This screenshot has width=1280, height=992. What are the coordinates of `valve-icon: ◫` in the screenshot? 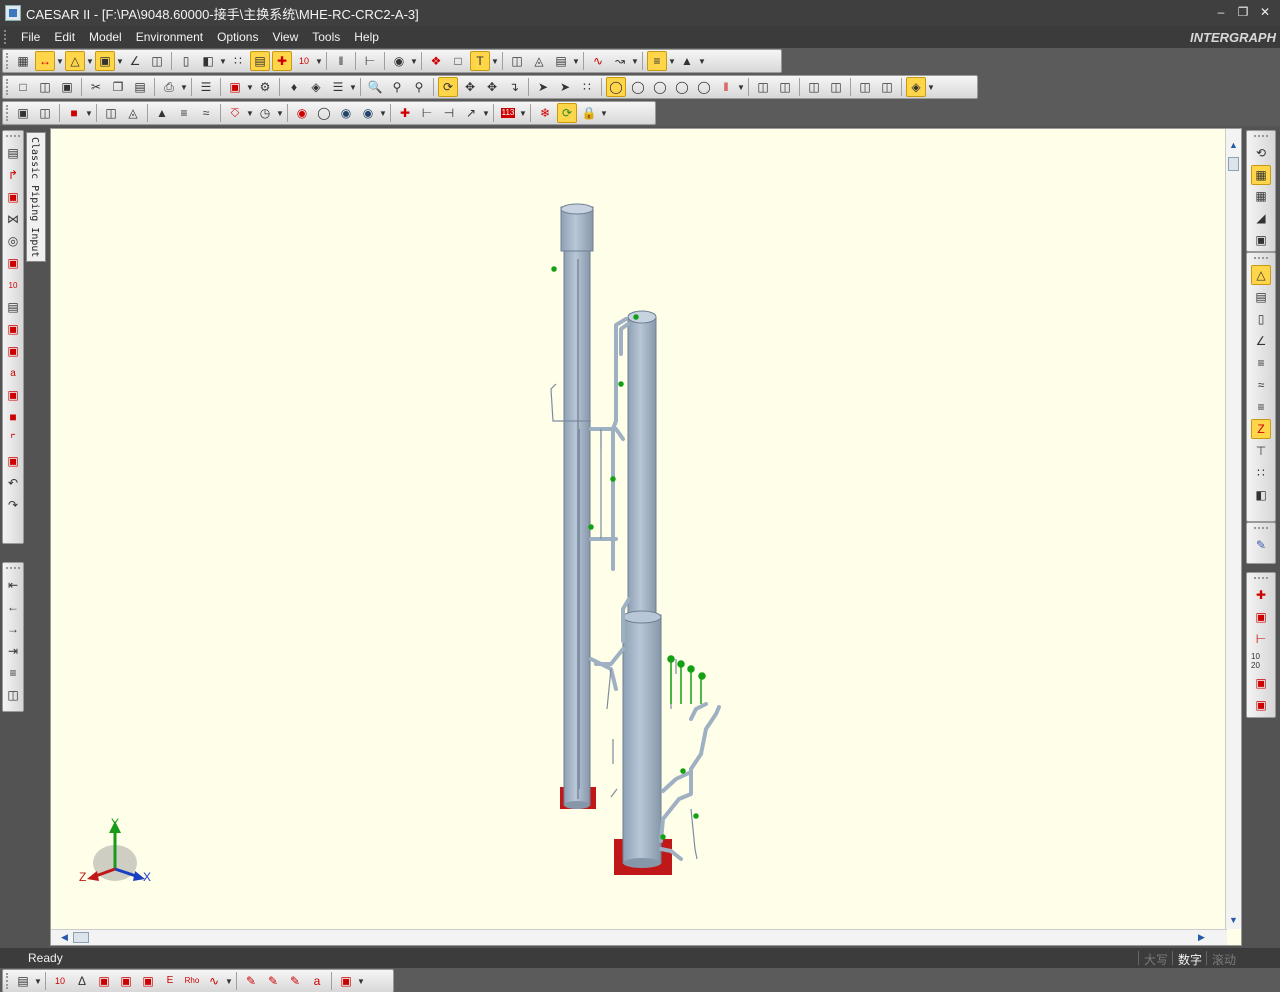 It's located at (157, 61).